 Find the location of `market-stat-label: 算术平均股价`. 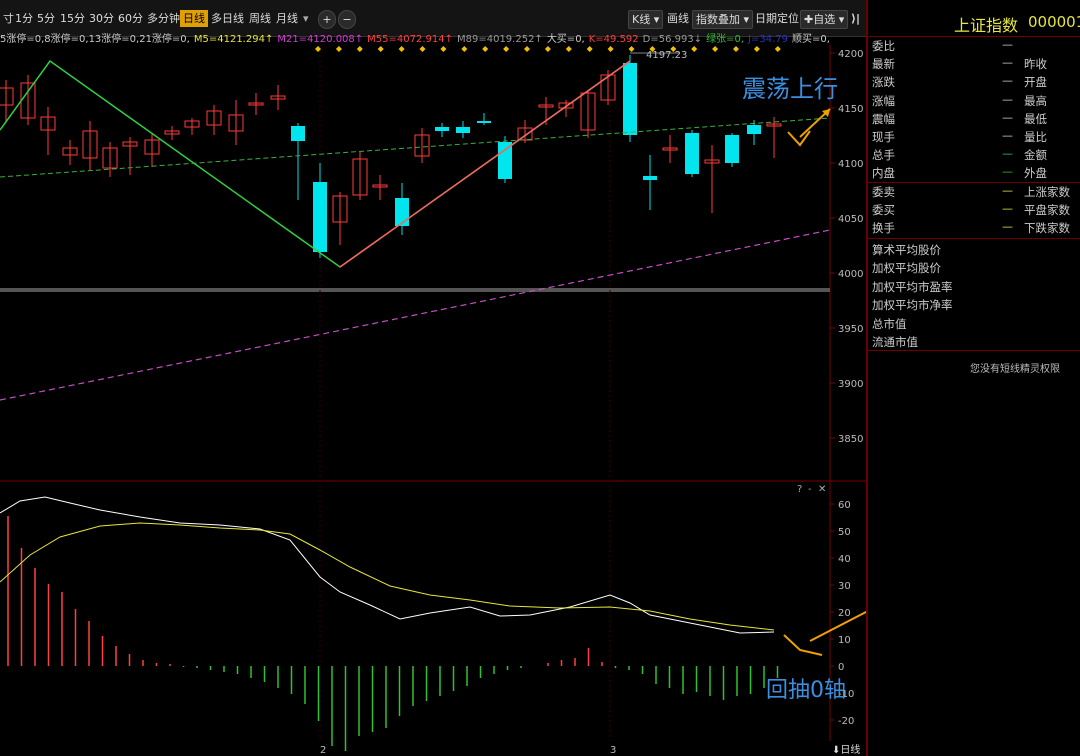

market-stat-label: 算术平均股价 is located at coordinates (906, 250).